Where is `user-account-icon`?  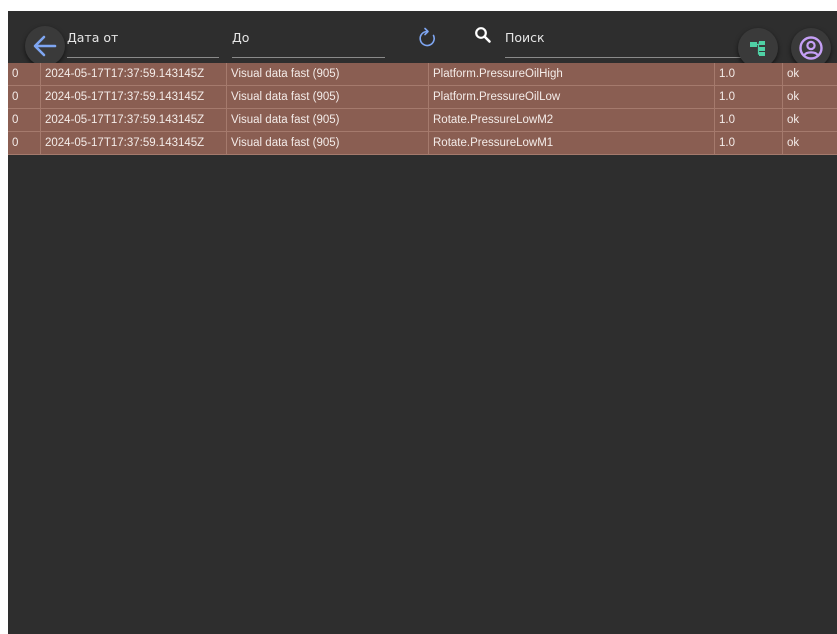 user-account-icon is located at coordinates (811, 48).